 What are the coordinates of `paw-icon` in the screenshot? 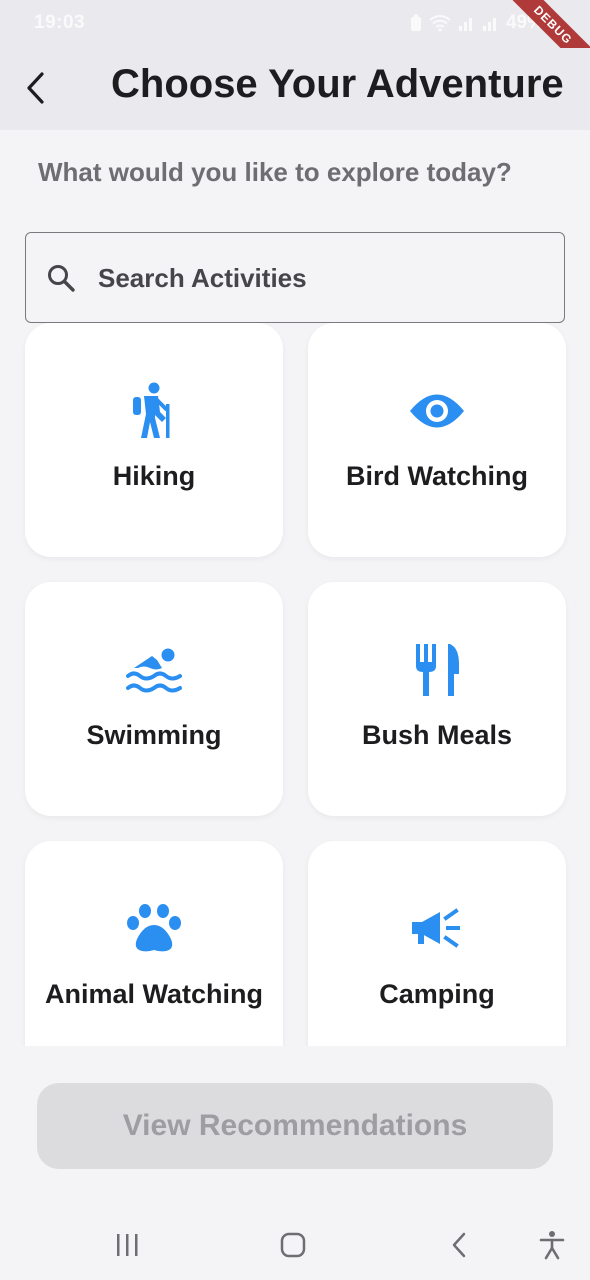 It's located at (154, 929).